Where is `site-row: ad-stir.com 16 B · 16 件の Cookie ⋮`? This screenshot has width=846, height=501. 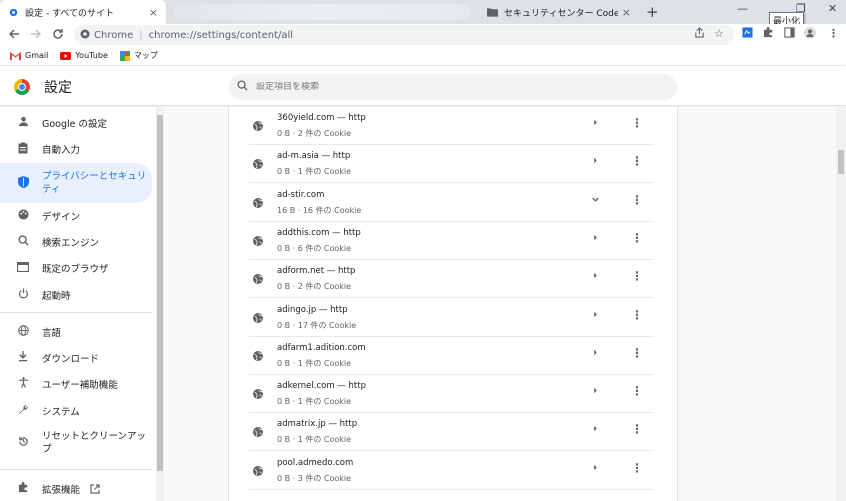 site-row: ad-stir.com 16 B · 16 件の Cookie ⋮ is located at coordinates (451, 203).